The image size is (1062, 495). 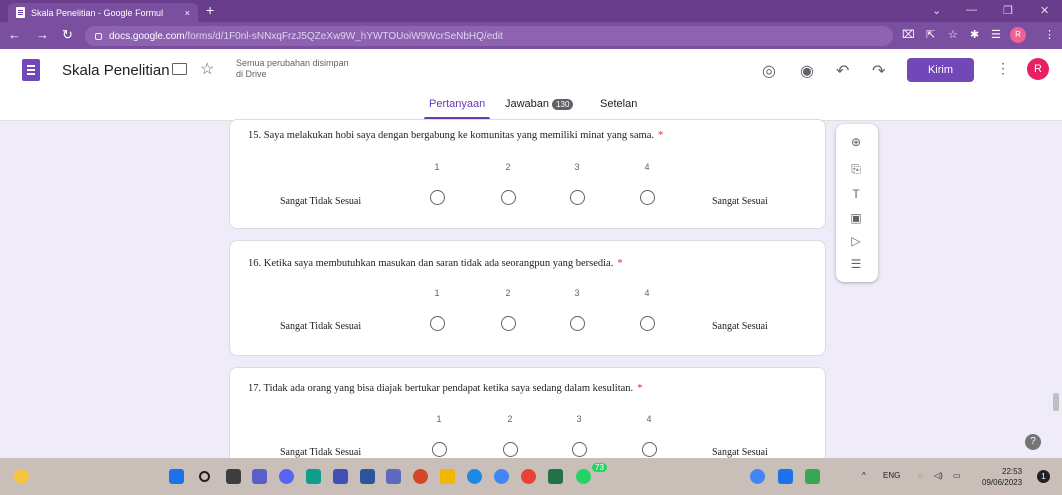 What do you see at coordinates (583, 476) in the screenshot?
I see `whatsapp-icon` at bounding box center [583, 476].